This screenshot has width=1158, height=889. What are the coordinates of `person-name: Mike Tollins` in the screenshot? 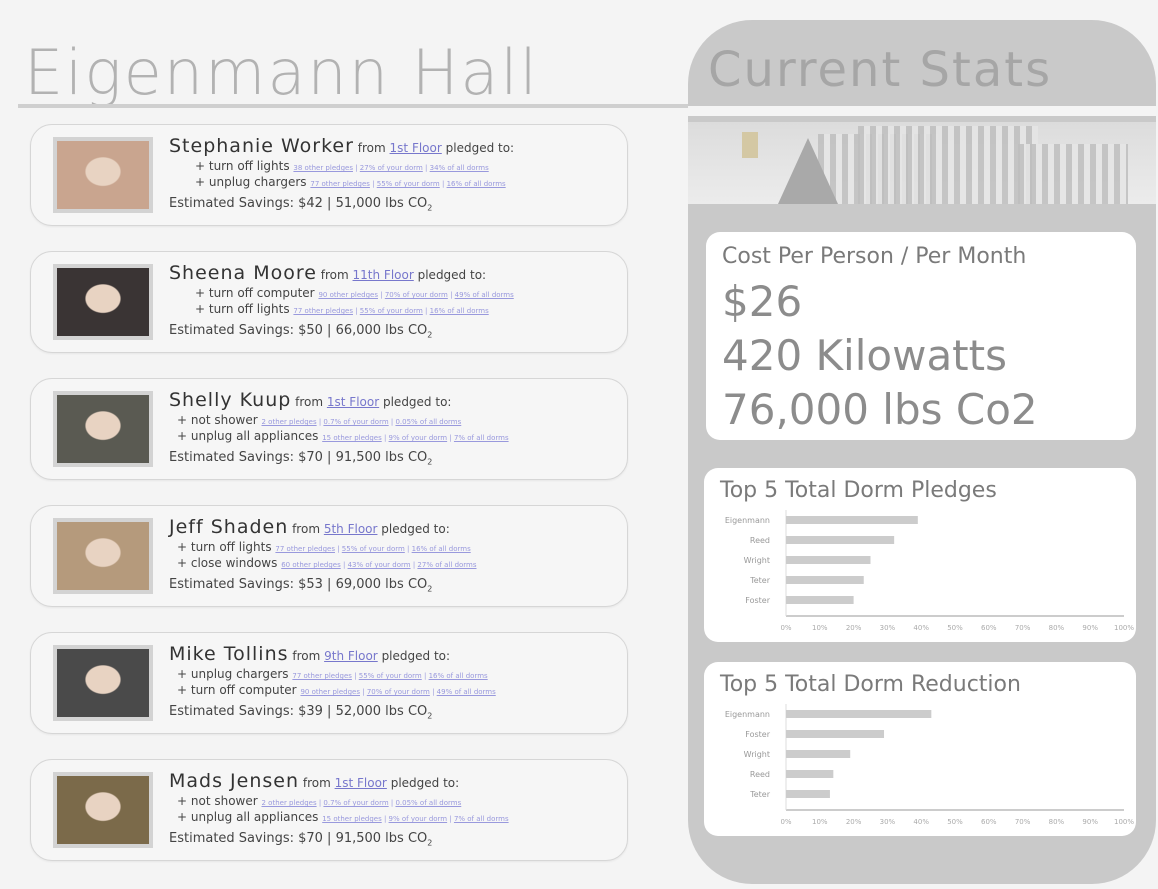 It's located at (229, 654).